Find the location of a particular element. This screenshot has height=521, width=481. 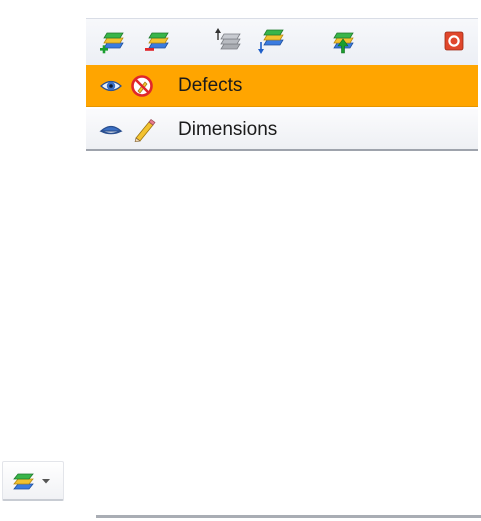

import-layer-button is located at coordinates (343, 41).